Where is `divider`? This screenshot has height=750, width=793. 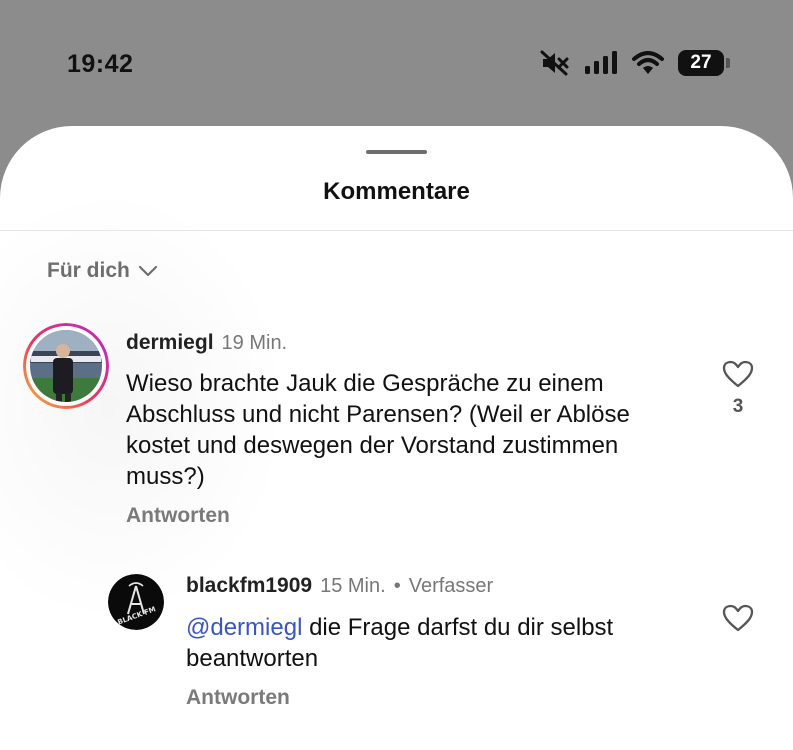 divider is located at coordinates (396, 230).